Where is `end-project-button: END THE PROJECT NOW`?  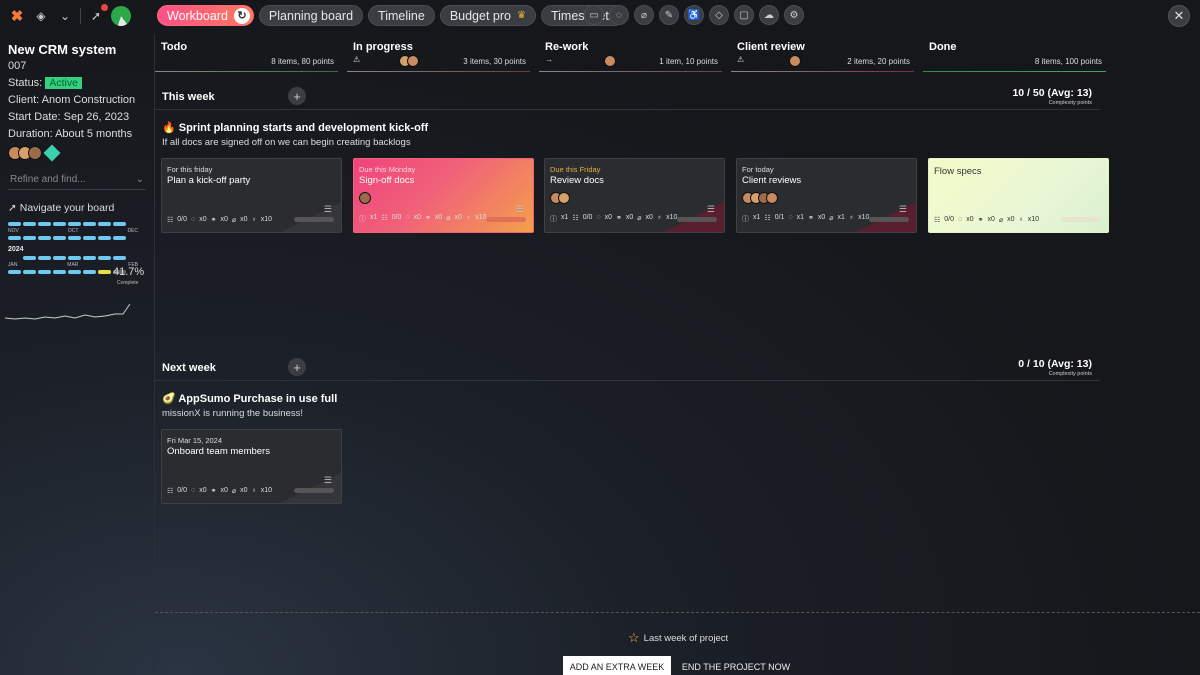 end-project-button: END THE PROJECT NOW is located at coordinates (736, 665).